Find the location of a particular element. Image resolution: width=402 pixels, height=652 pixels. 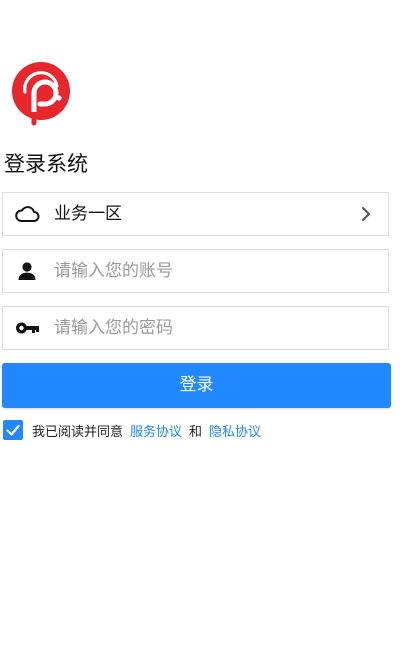

check-icon is located at coordinates (13, 430).